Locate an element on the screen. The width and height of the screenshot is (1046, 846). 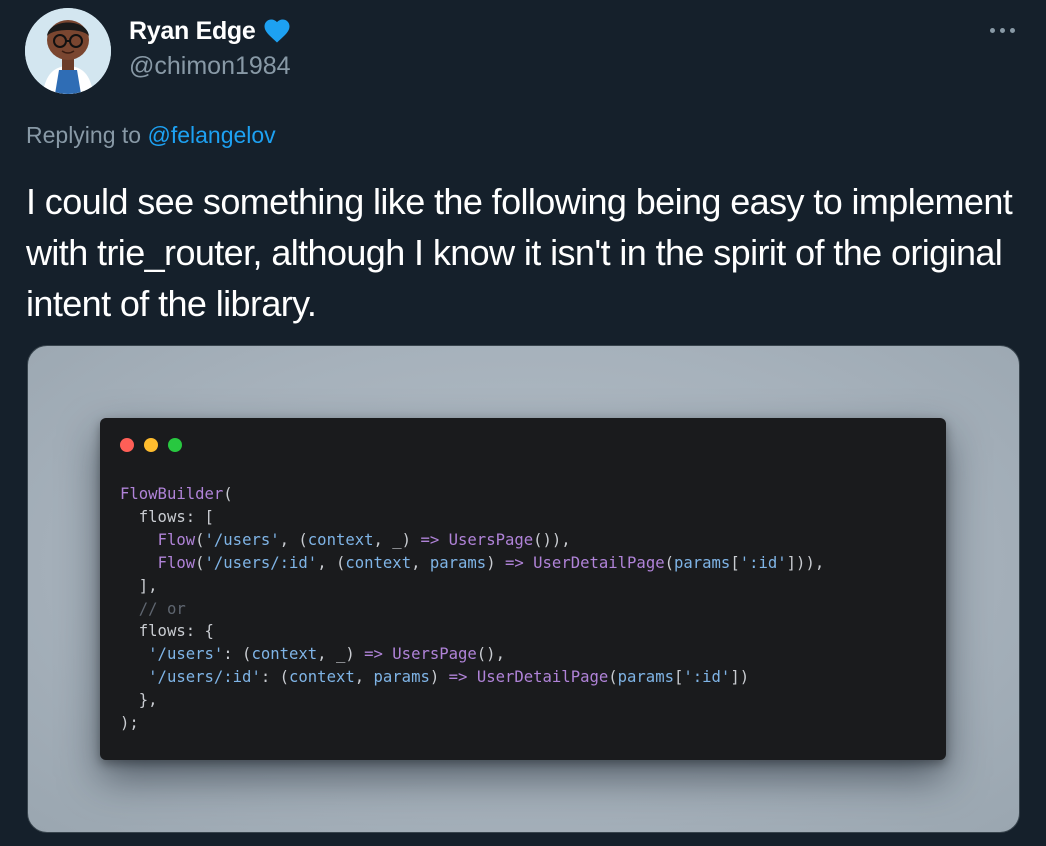
mention-link: @felangelov is located at coordinates (211, 135).